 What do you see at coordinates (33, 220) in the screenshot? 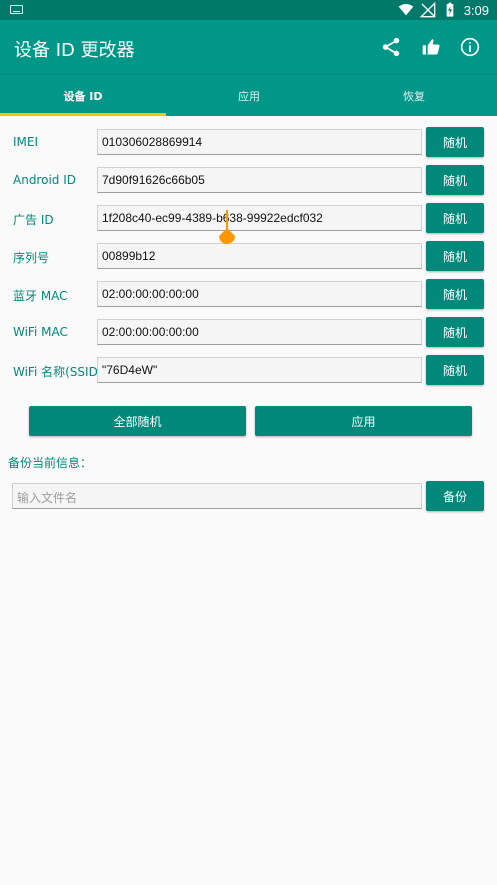
I see `field-label: 广告 ID` at bounding box center [33, 220].